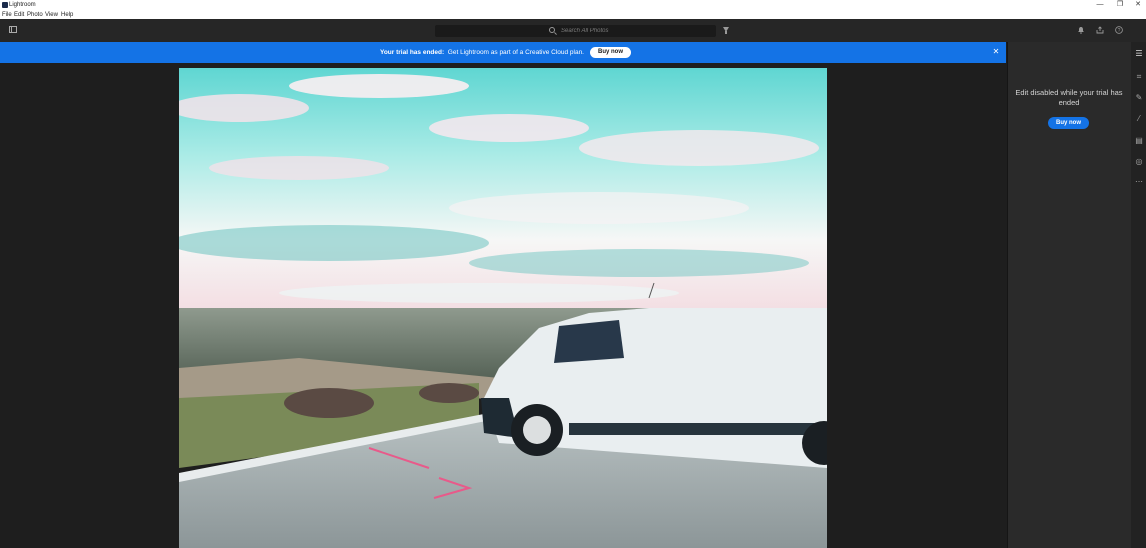 Image resolution: width=1146 pixels, height=548 pixels. I want to click on healing-icon: ✎, so click(1139, 98).